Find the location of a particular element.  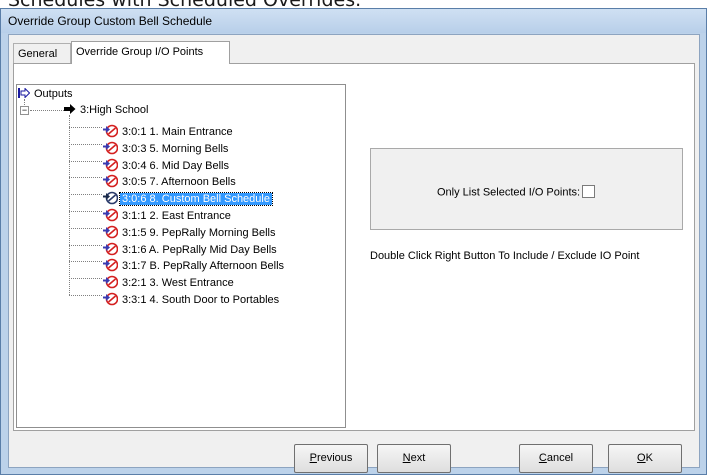

tab-override-group-io-points: Override Group I/O Points is located at coordinates (150, 52).